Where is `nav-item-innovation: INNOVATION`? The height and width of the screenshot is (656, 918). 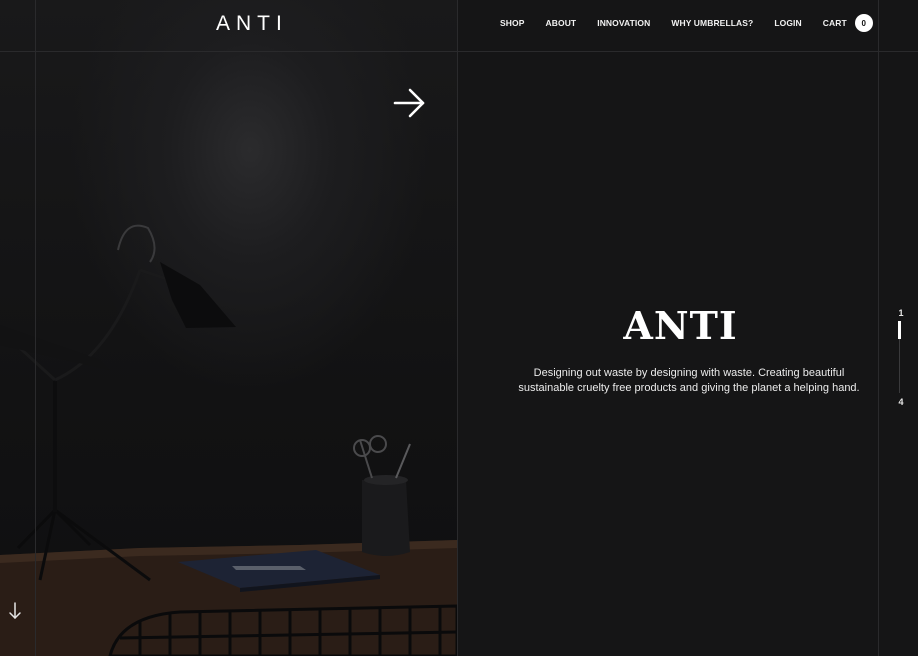 nav-item-innovation: INNOVATION is located at coordinates (623, 23).